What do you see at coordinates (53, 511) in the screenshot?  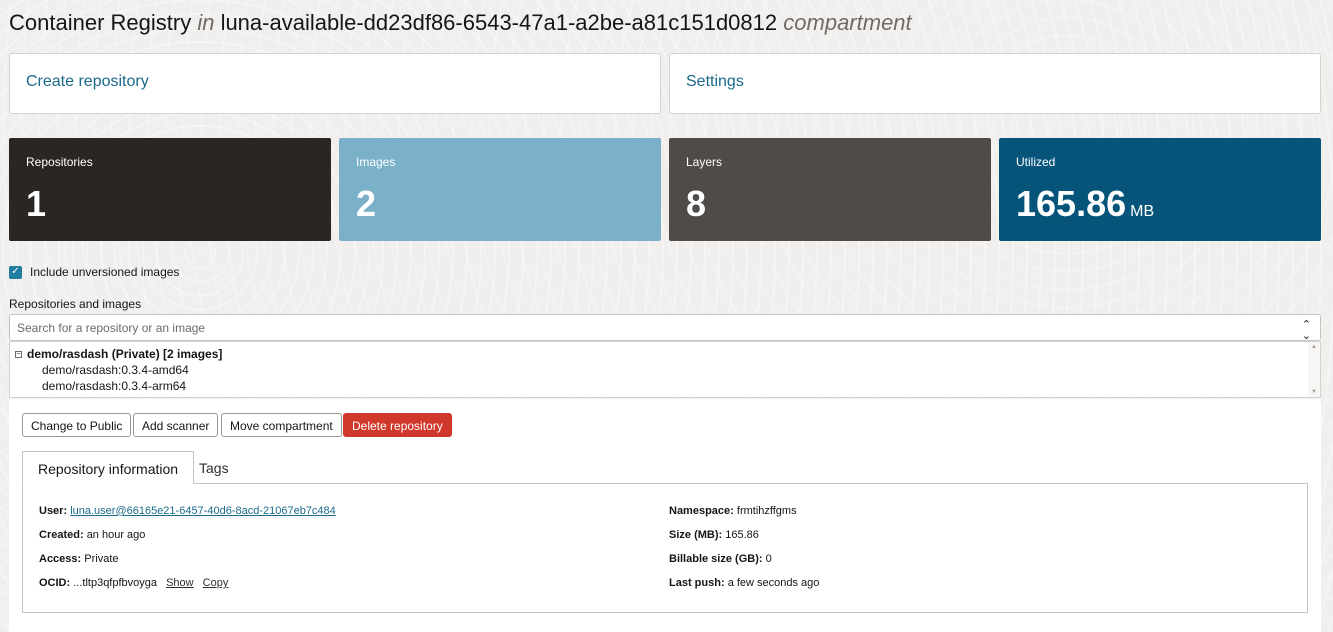 I see `info-label: User:` at bounding box center [53, 511].